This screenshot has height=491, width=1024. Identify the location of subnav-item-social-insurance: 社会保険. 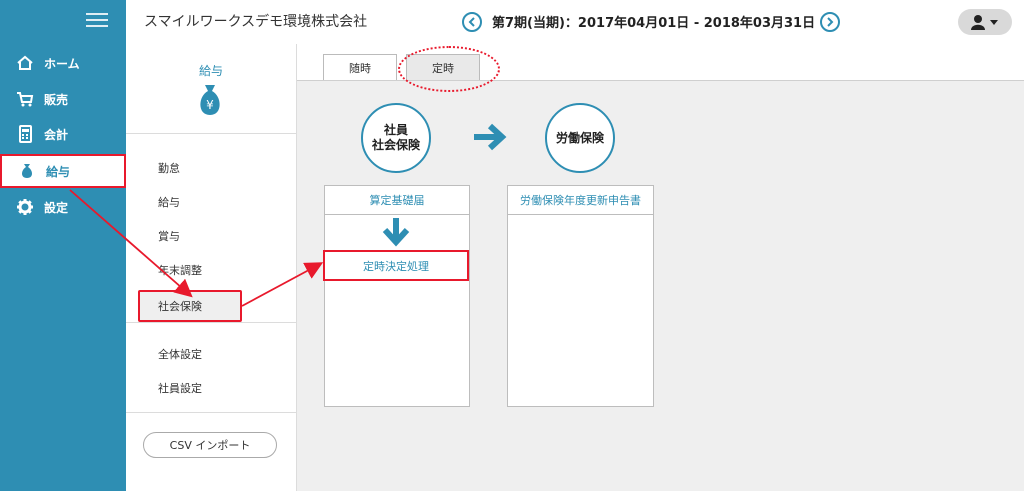
(190, 306).